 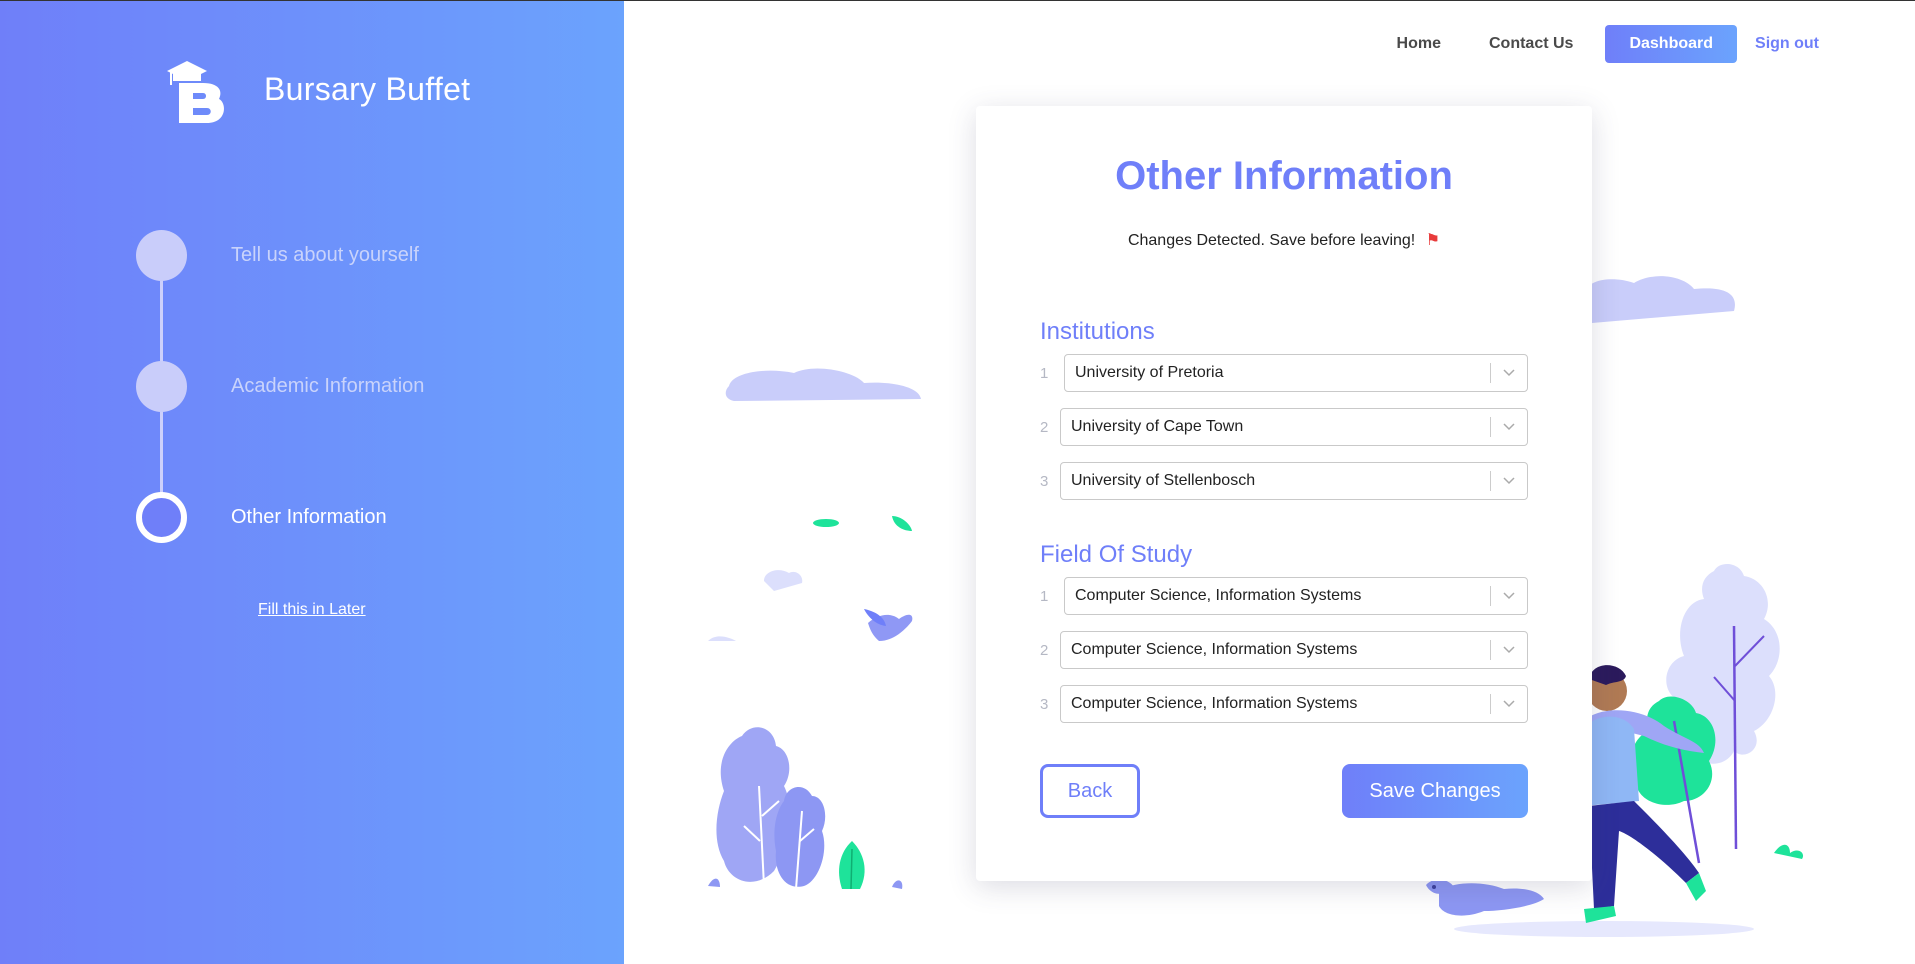 What do you see at coordinates (1787, 44) in the screenshot?
I see `nav-signout-link: Sign out` at bounding box center [1787, 44].